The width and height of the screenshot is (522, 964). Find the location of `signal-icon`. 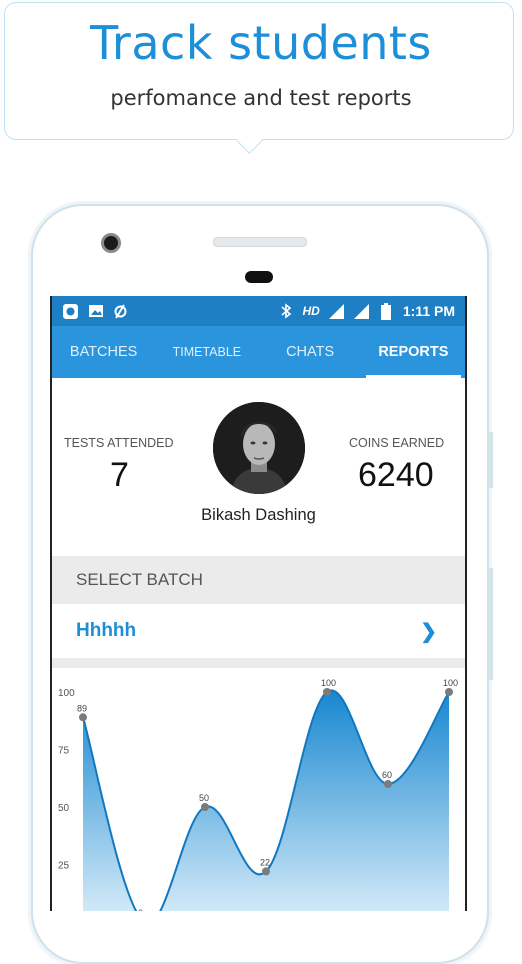

signal-icon is located at coordinates (336, 311).